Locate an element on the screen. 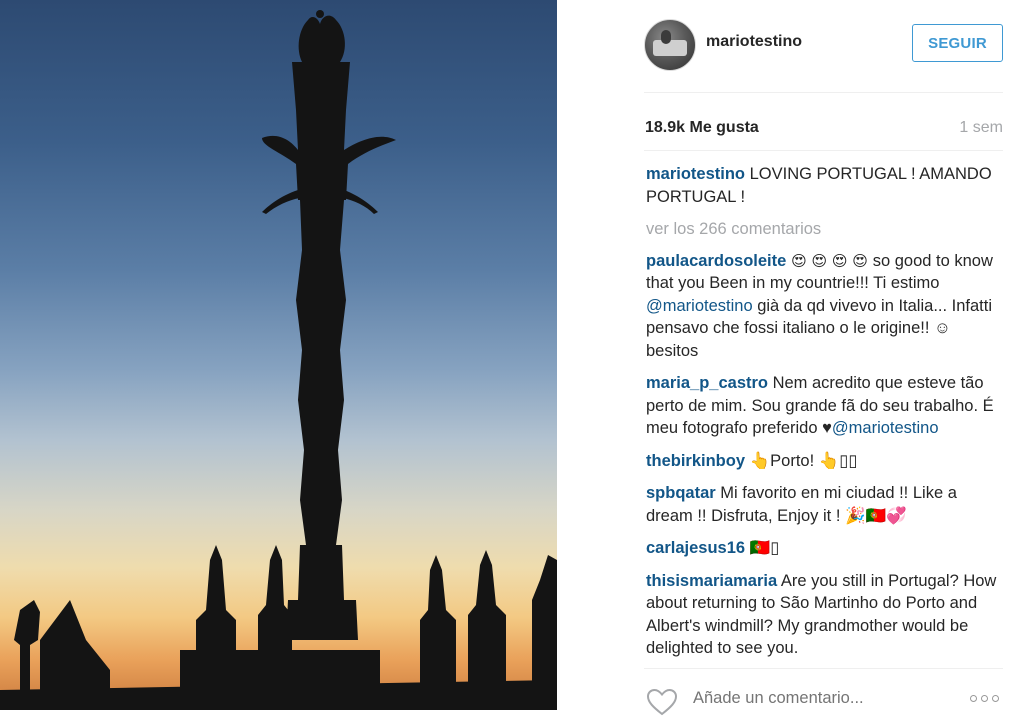  comment-username: thebirkinboy is located at coordinates (695, 461).